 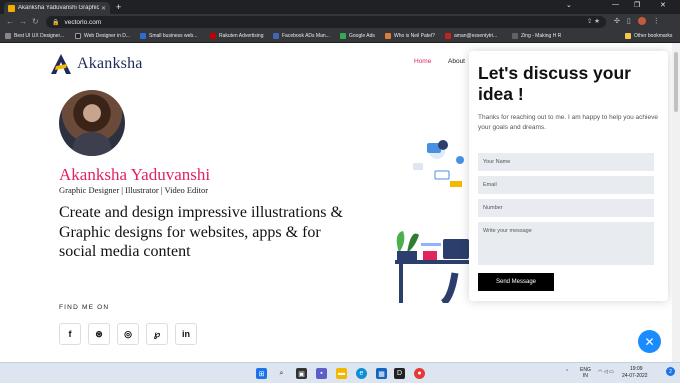 I want to click on bookmark-label: Who is Neil Patel?, so click(x=414, y=36).